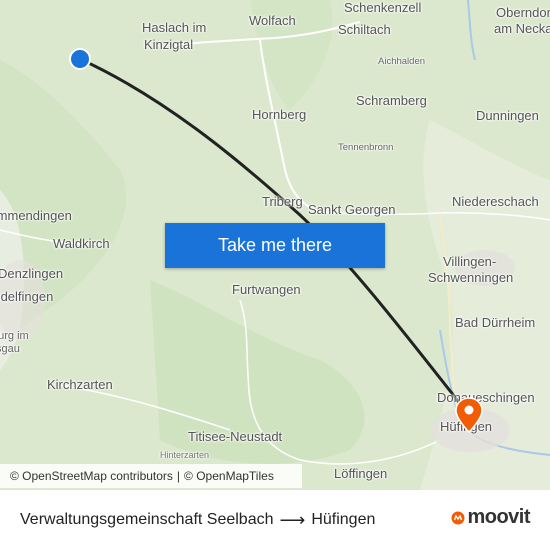 The image size is (550, 550). Describe the element at coordinates (235, 436) in the screenshot. I see `place-label: Titisee-Neustadt` at that location.